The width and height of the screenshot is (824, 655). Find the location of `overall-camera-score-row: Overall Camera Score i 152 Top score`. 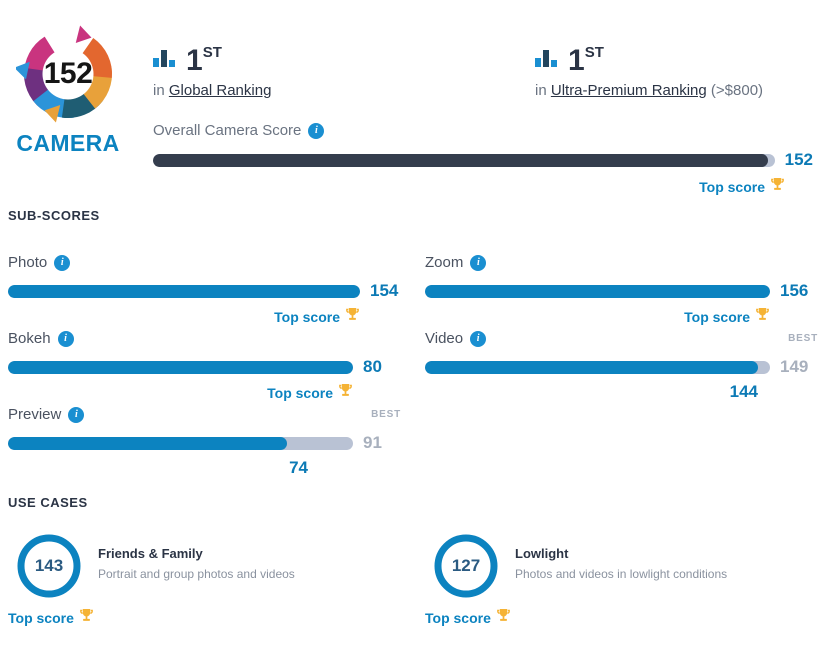

overall-camera-score-row: Overall Camera Score i 152 Top score is located at coordinates (483, 159).